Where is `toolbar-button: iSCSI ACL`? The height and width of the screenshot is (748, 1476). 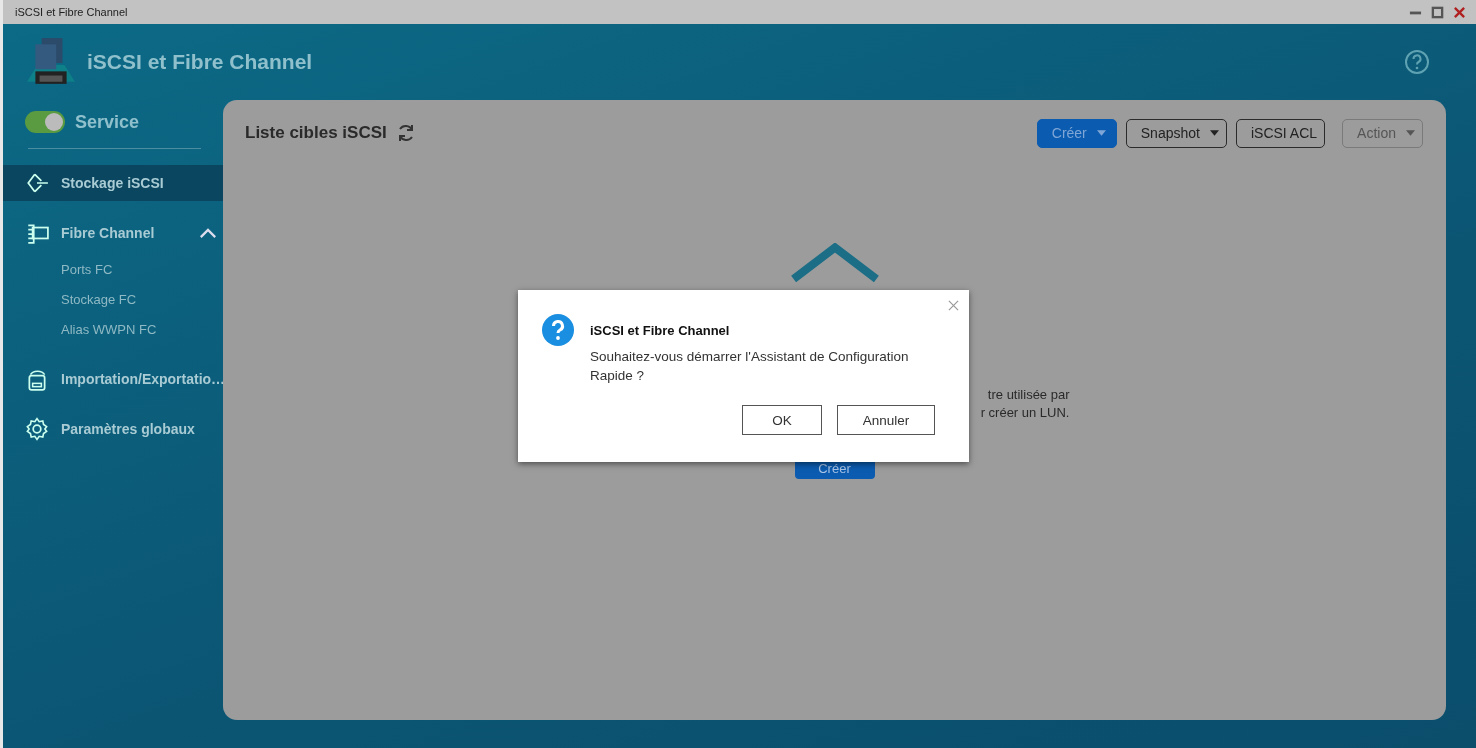
toolbar-button: iSCSI ACL is located at coordinates (1280, 133).